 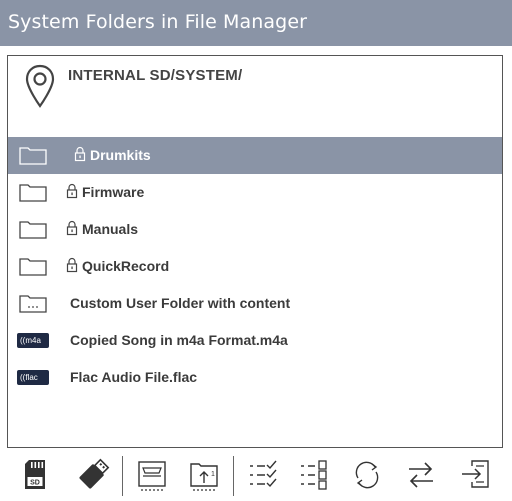 I want to click on file-name: Firmware, so click(x=113, y=192).